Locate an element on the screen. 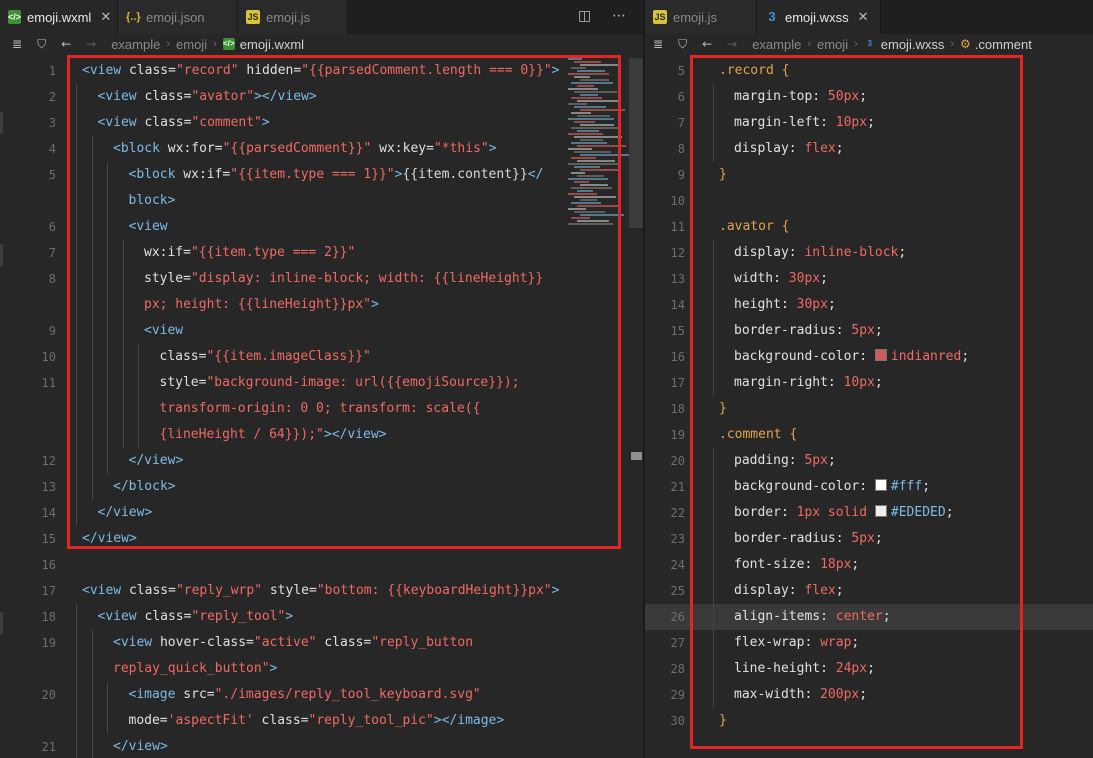 The width and height of the screenshot is (1093, 758). split-editor-icon: ◫ is located at coordinates (584, 16).